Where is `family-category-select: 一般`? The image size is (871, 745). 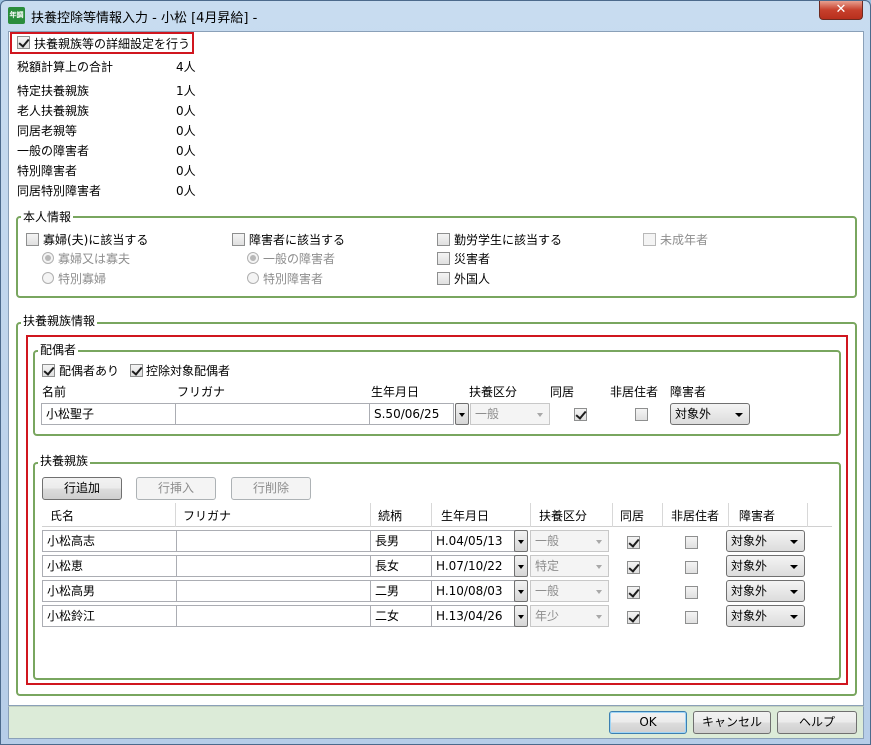 family-category-select: 一般 is located at coordinates (569, 541).